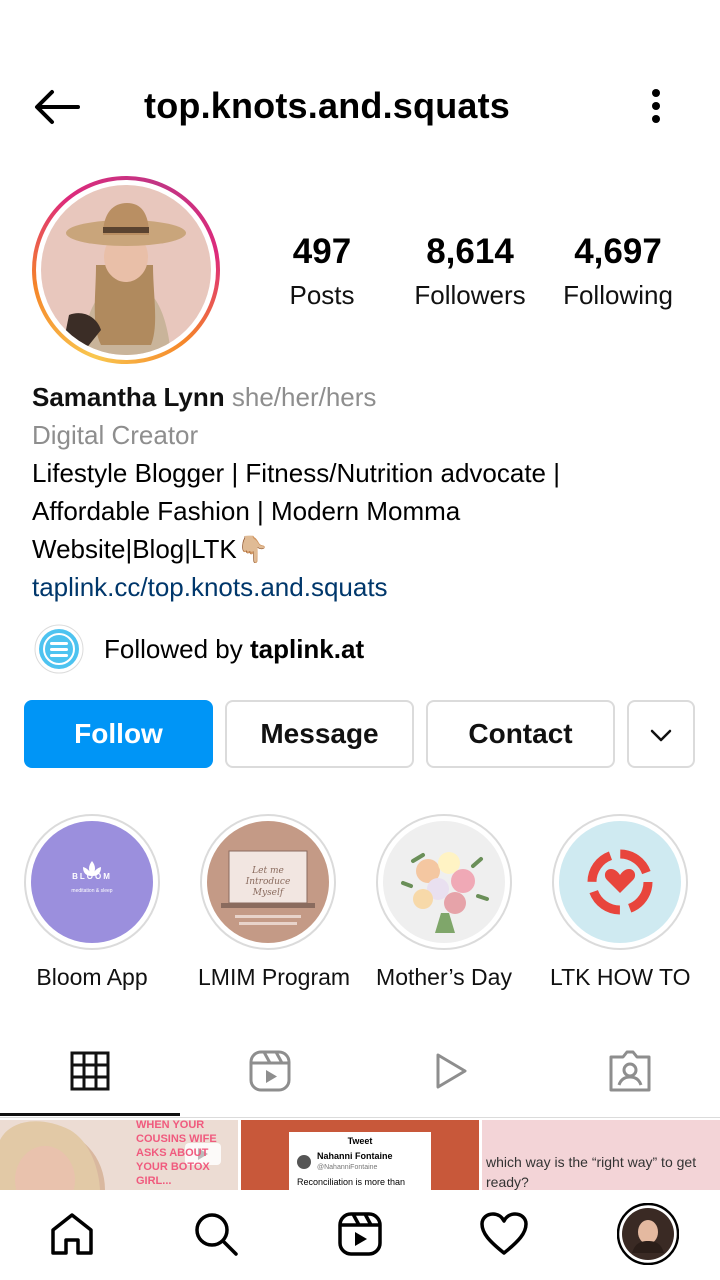 The image size is (720, 1280). Describe the element at coordinates (520, 734) in the screenshot. I see `contact-button: Contact` at that location.